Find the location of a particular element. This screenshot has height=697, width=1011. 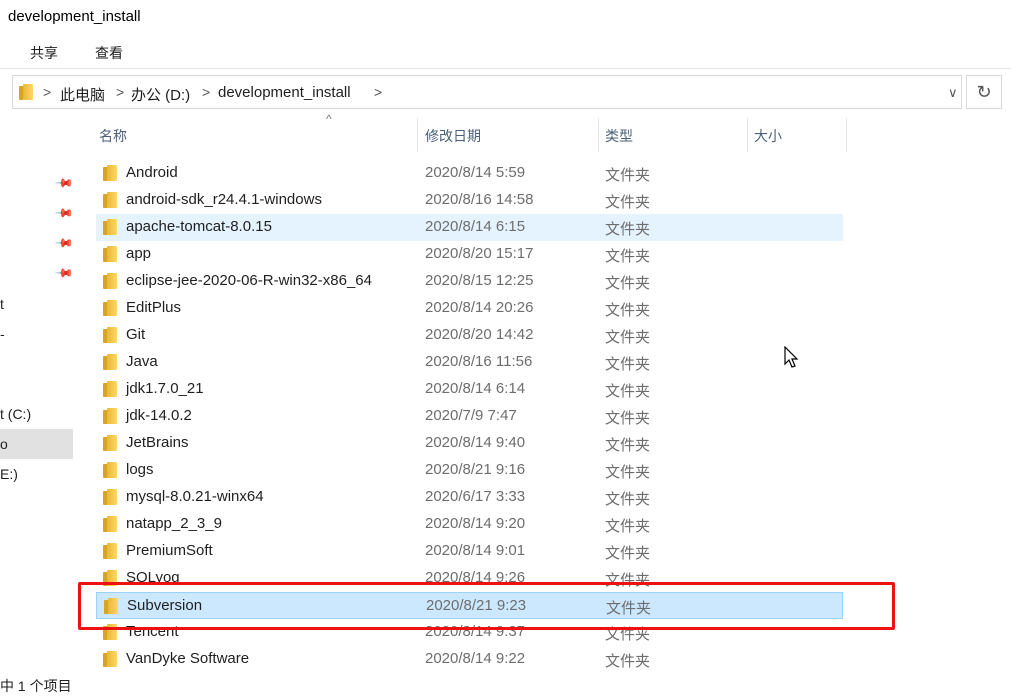

file-modified: 2020/8/14 6:14 is located at coordinates (475, 388).